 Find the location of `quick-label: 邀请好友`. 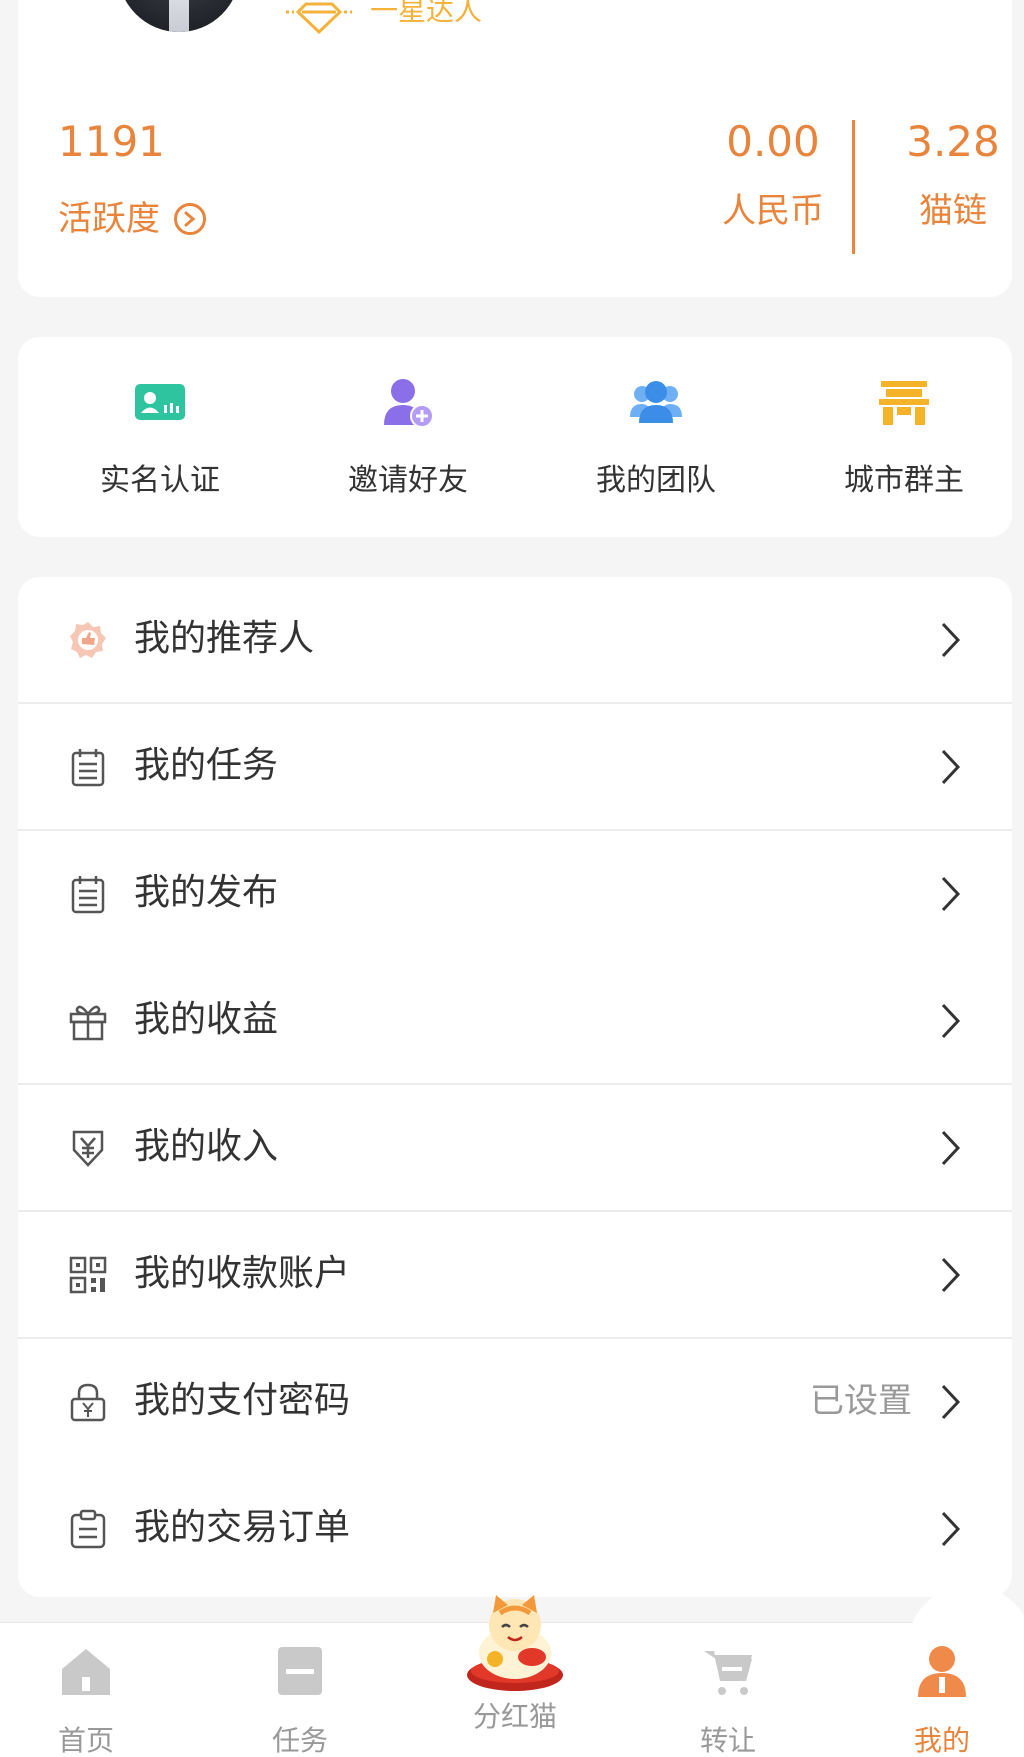

quick-label: 邀请好友 is located at coordinates (408, 480).